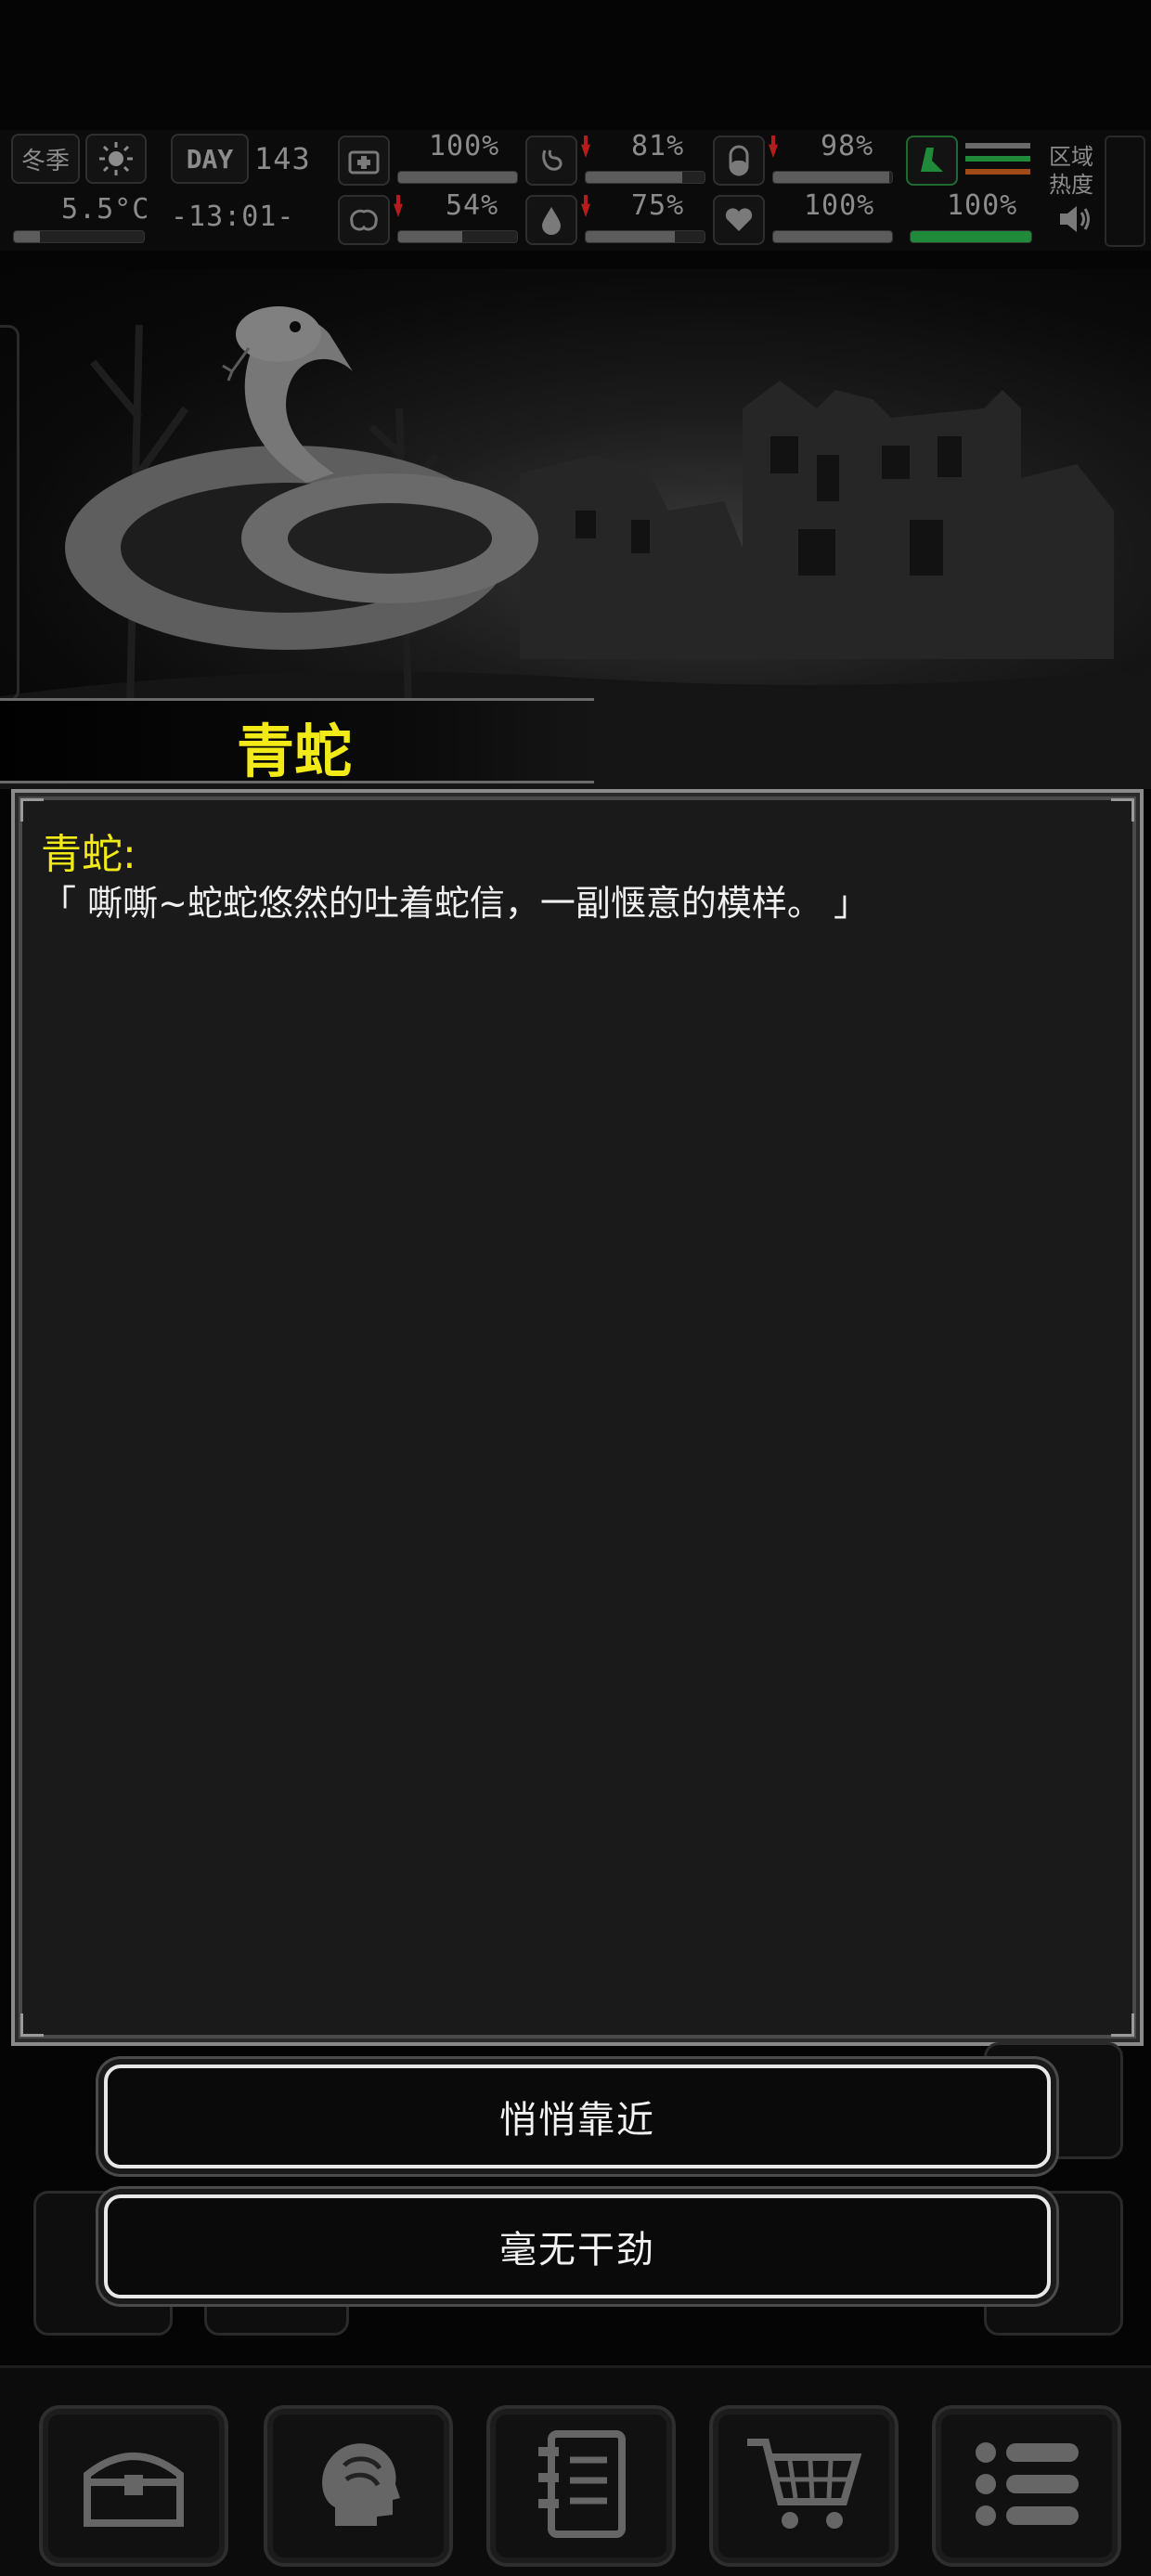  Describe the element at coordinates (645, 177) in the screenshot. I see `hunger-bar` at that location.